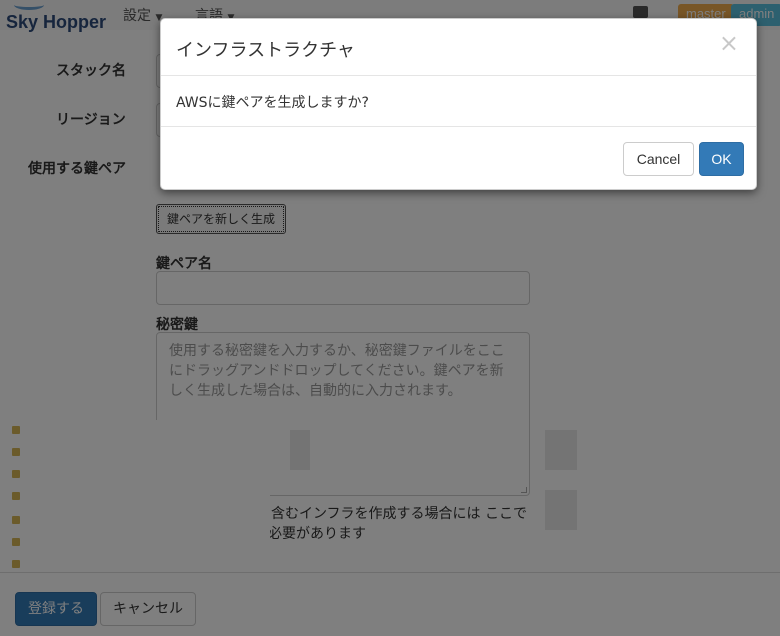 Image resolution: width=780 pixels, height=636 pixels. I want to click on close-icon: ×, so click(729, 43).